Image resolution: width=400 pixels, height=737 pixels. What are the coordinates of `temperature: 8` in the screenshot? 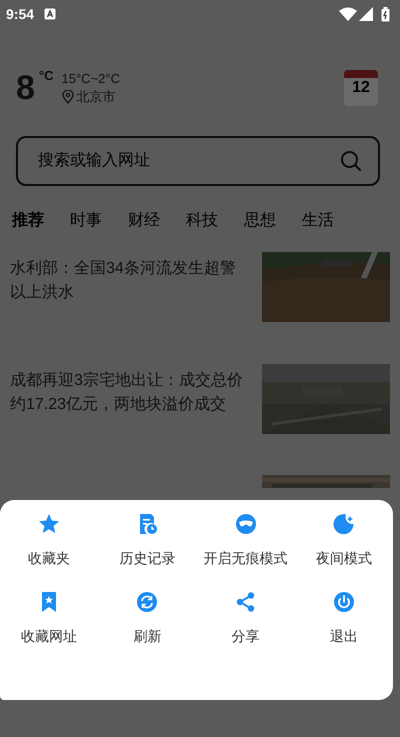 It's located at (25, 88).